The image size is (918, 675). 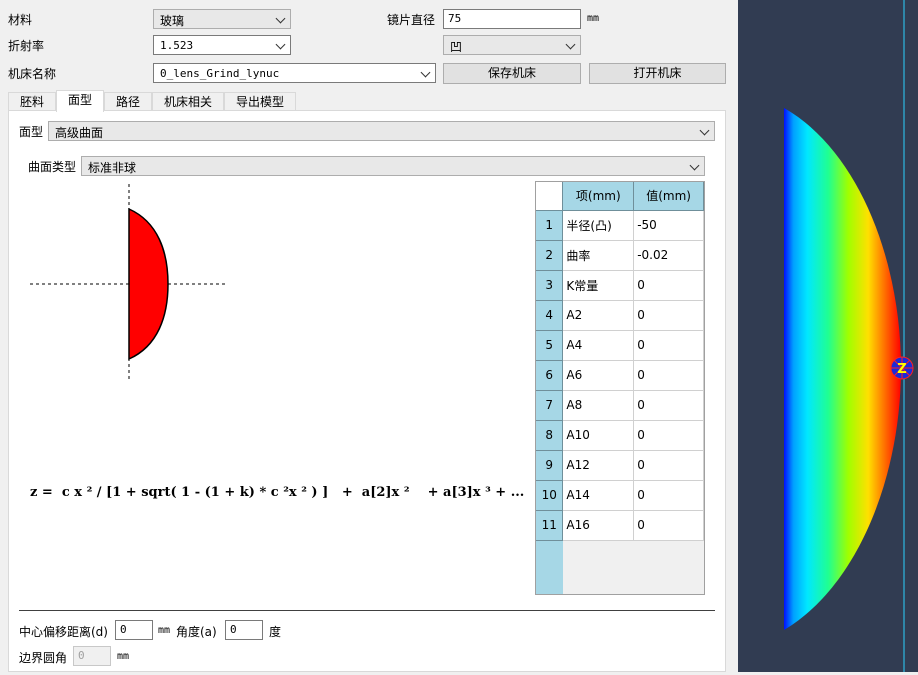 What do you see at coordinates (222, 45) in the screenshot?
I see `refraction-select: 1.523` at bounding box center [222, 45].